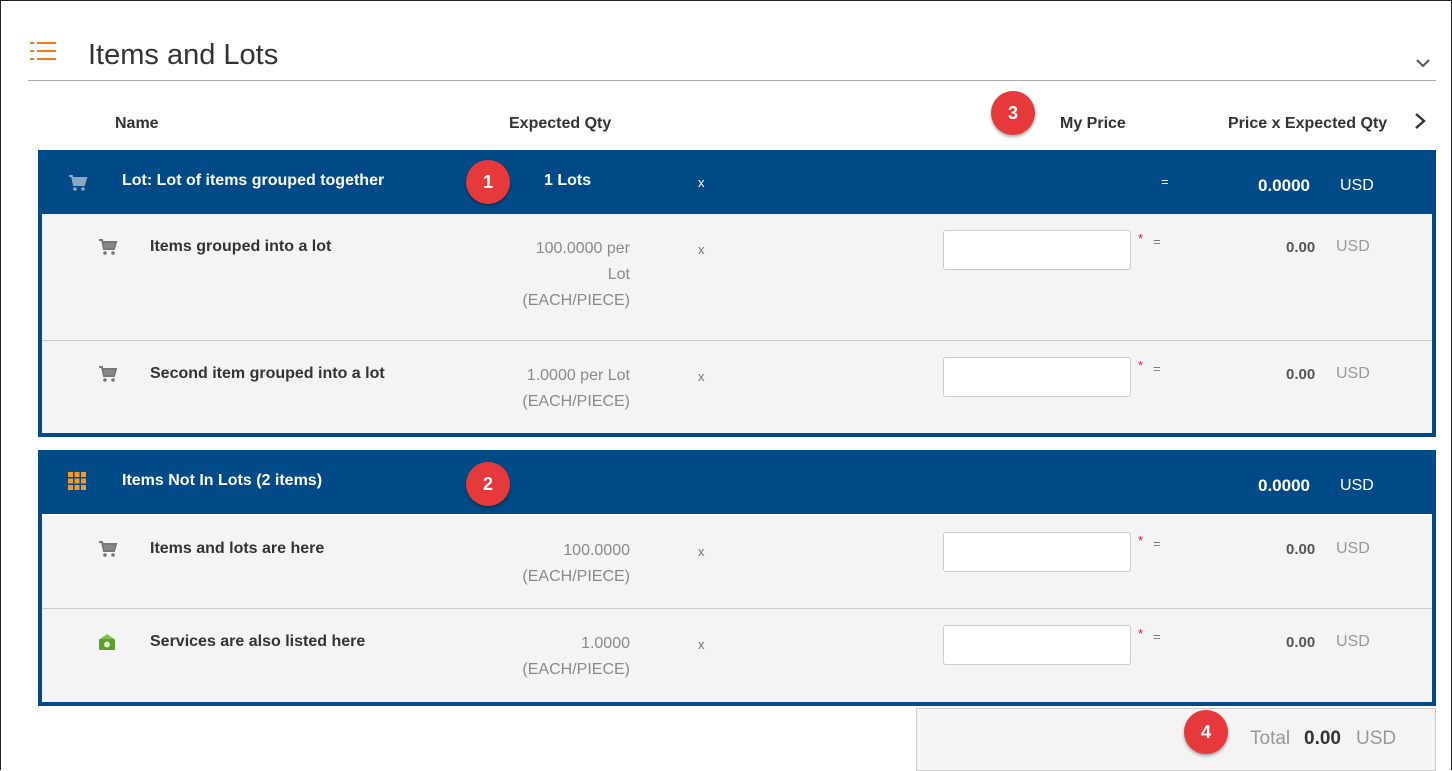 The width and height of the screenshot is (1452, 771). Describe the element at coordinates (1376, 738) in the screenshot. I see `total-currency: USD` at that location.